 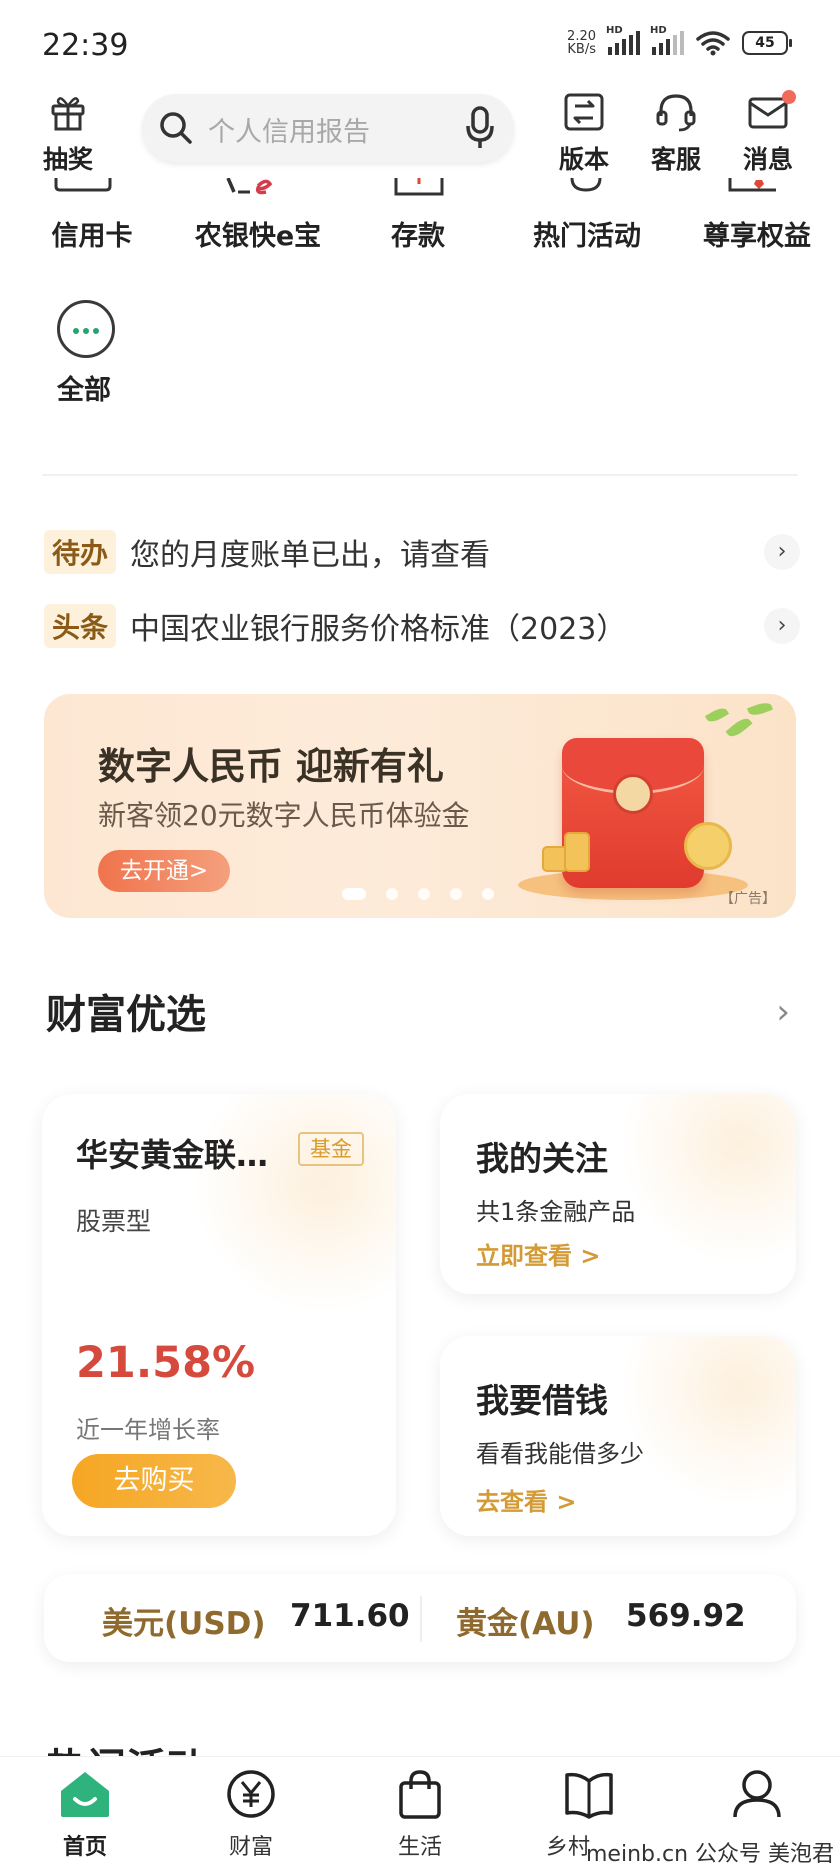 I want to click on usd-value: 711.60, so click(x=350, y=1616).